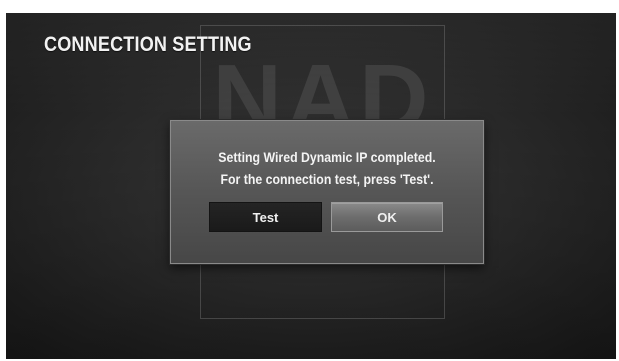 The height and width of the screenshot is (361, 619). I want to click on ok-button: OK, so click(387, 217).